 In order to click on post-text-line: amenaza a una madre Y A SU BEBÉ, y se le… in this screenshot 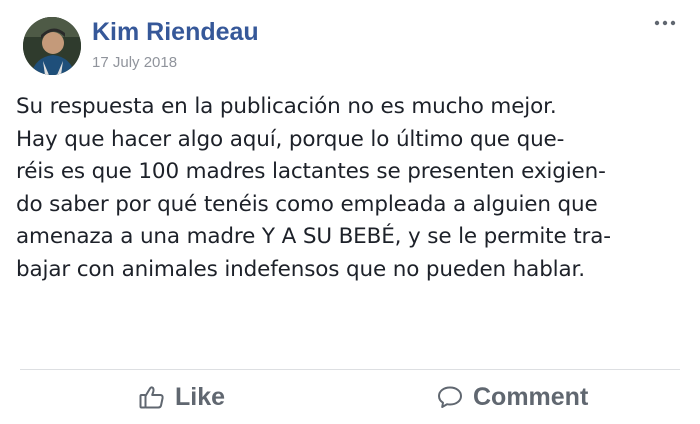, I will do `click(313, 236)`.